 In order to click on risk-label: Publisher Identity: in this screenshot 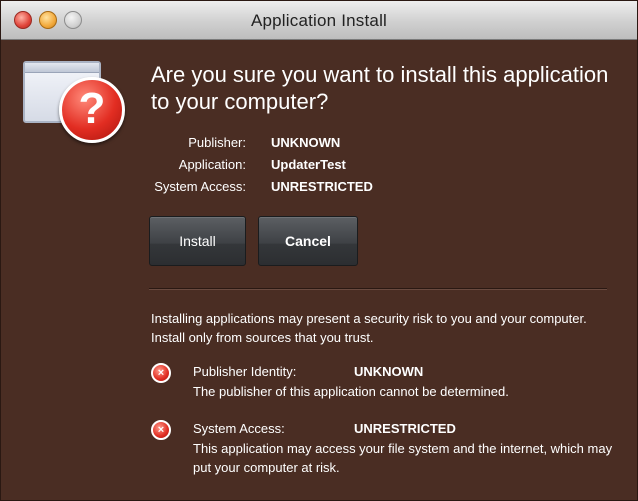, I will do `click(245, 371)`.